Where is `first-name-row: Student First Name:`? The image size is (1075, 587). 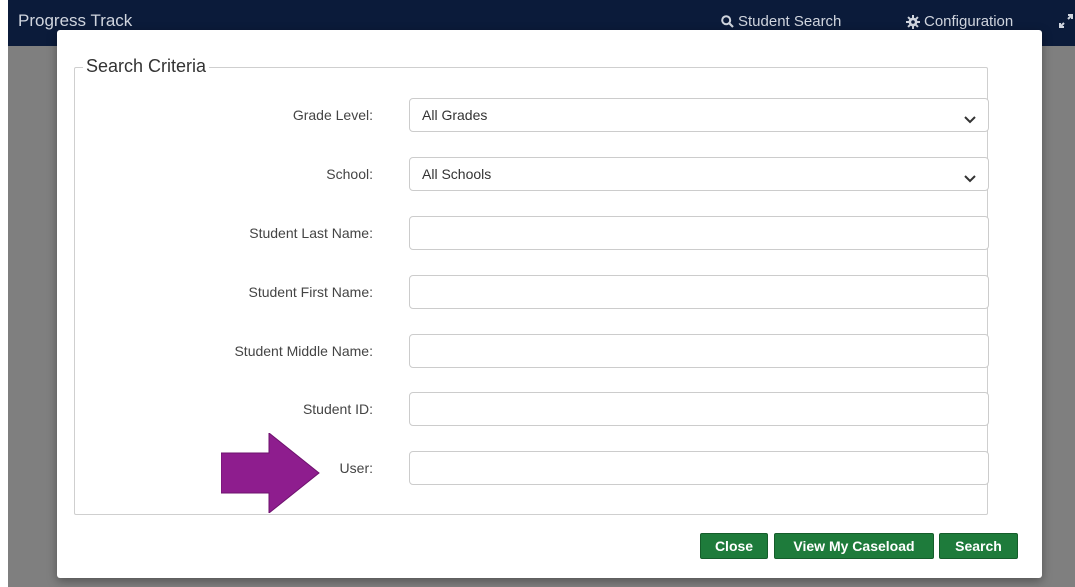 first-name-row: Student First Name: is located at coordinates (532, 293).